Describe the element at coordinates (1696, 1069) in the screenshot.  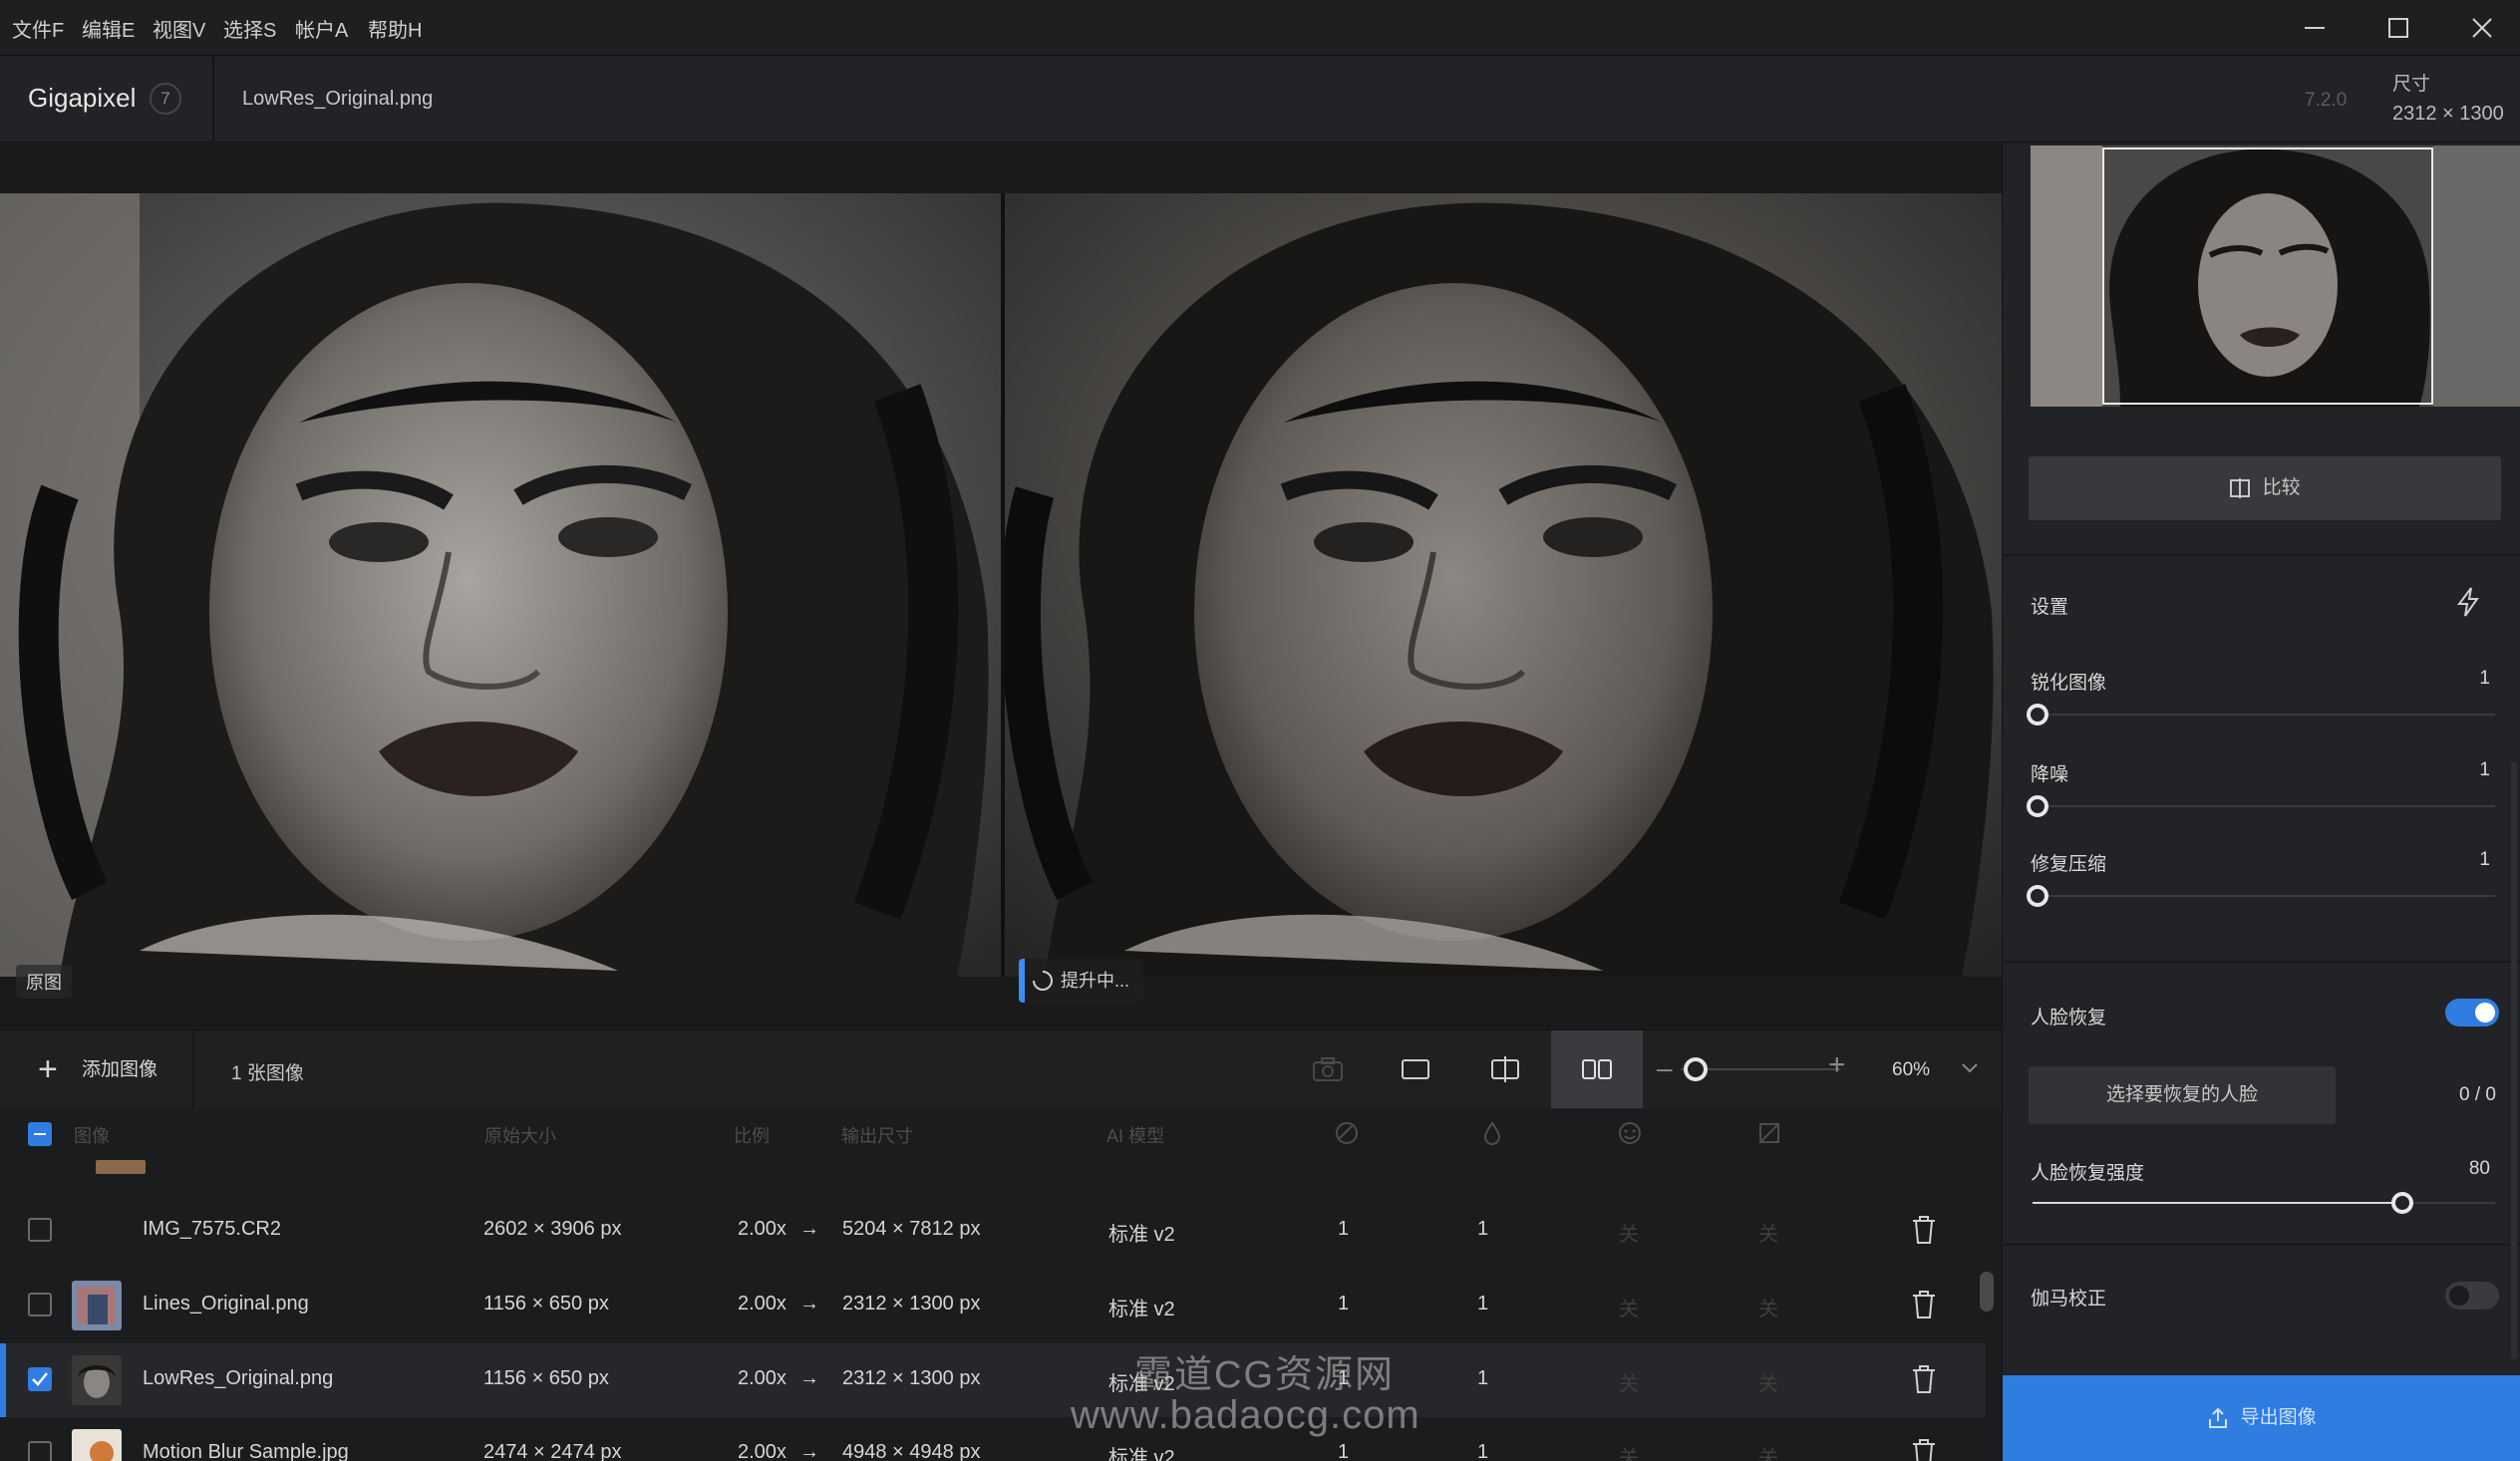
I see `zoom-slider-handle` at that location.